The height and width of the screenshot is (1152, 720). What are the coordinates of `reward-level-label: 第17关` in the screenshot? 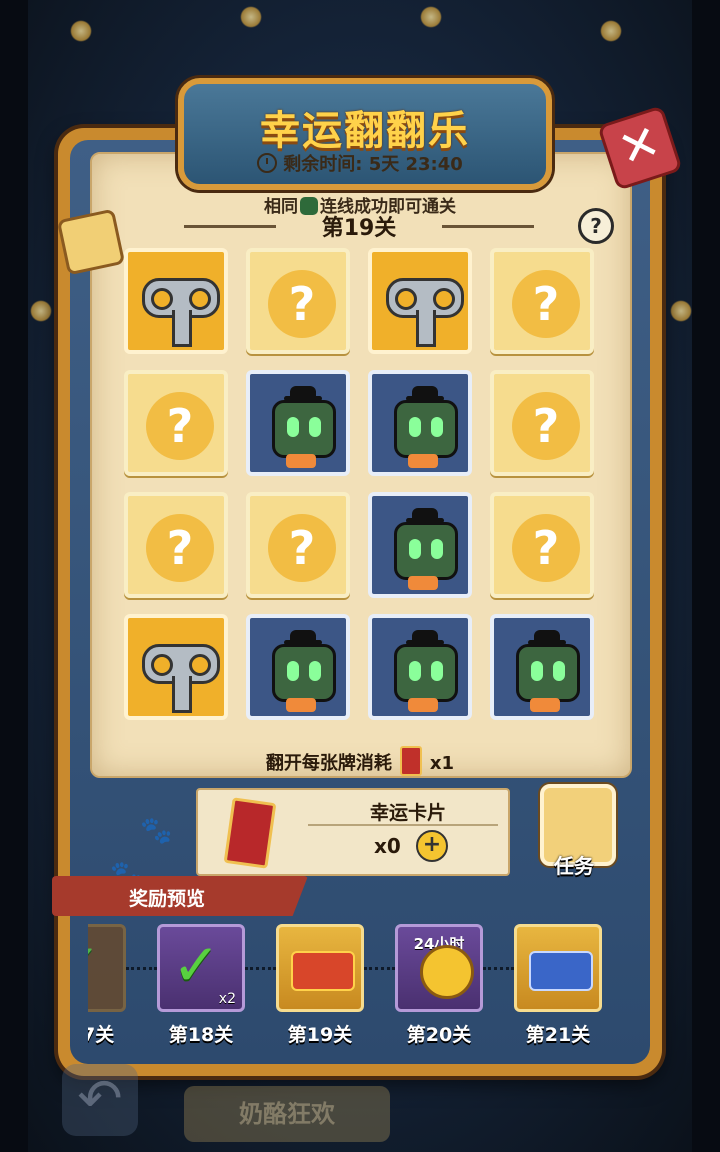 It's located at (101, 1035).